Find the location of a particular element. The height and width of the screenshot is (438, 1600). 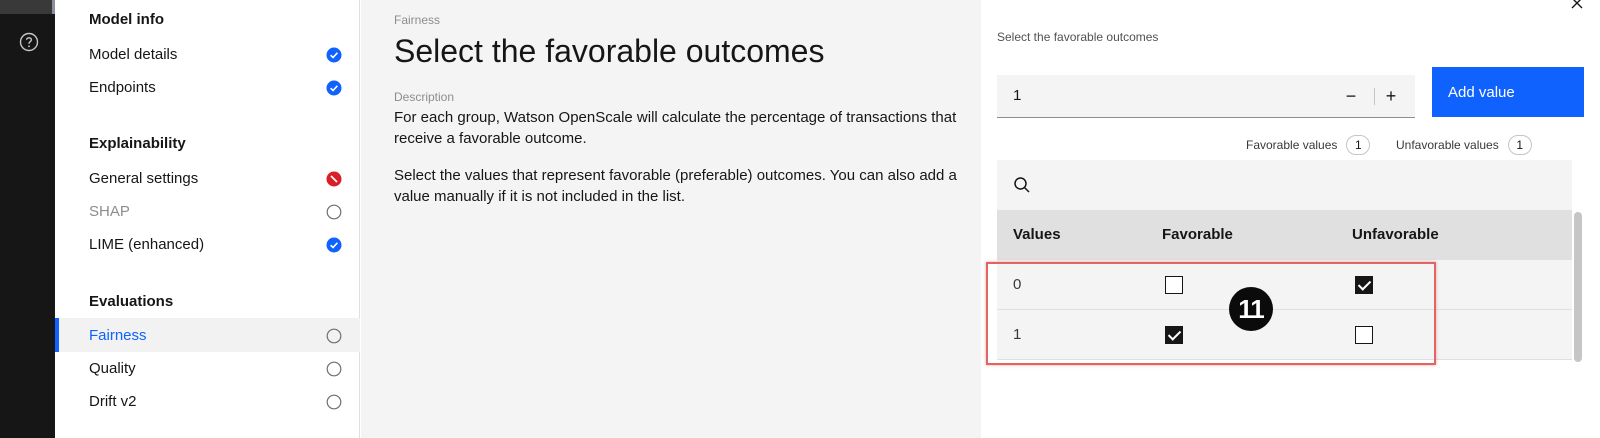

unfavorable-count: Unfavorable values 1 is located at coordinates (1464, 145).